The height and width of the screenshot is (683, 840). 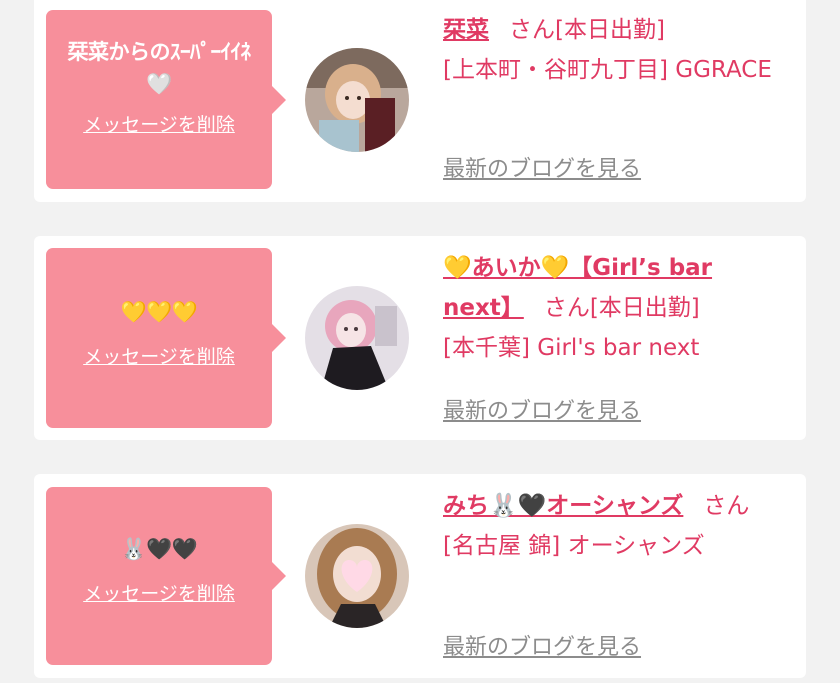 What do you see at coordinates (563, 506) in the screenshot?
I see `cast-name-link: みち🐰🖤オーシャンズ` at bounding box center [563, 506].